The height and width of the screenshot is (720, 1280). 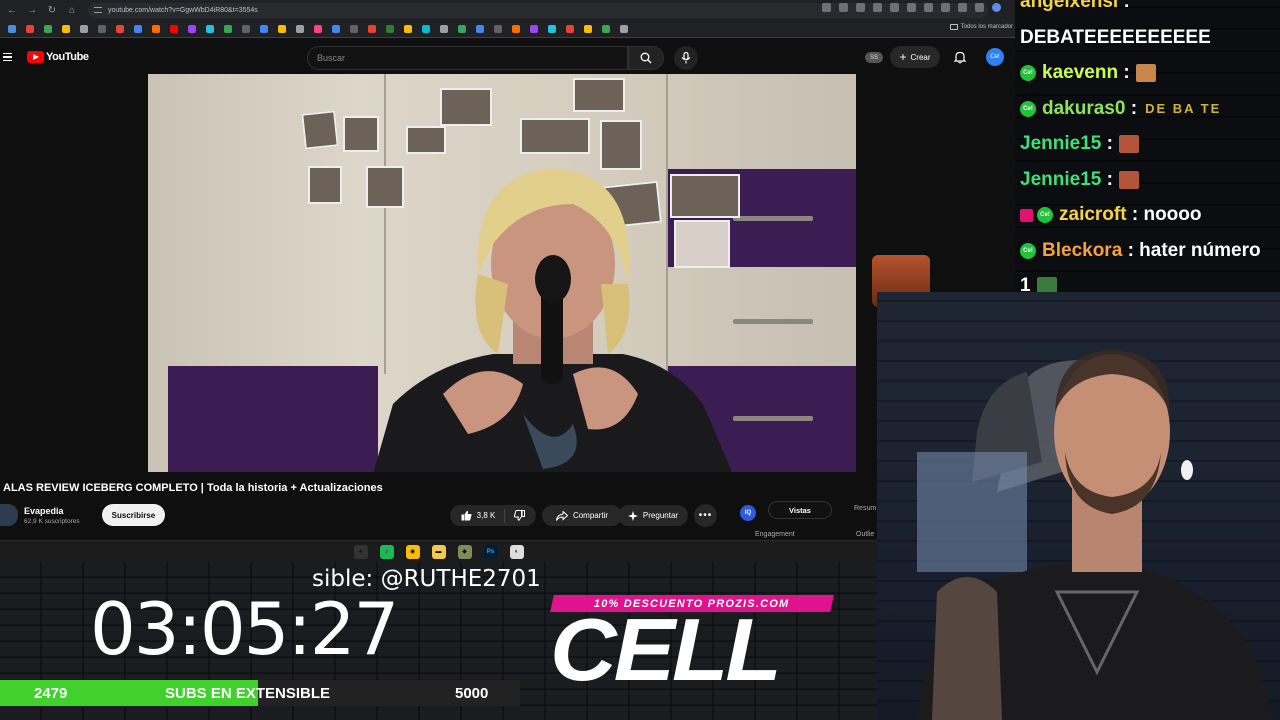 I want to click on file-explorer-icon: ▬, so click(x=438, y=551).